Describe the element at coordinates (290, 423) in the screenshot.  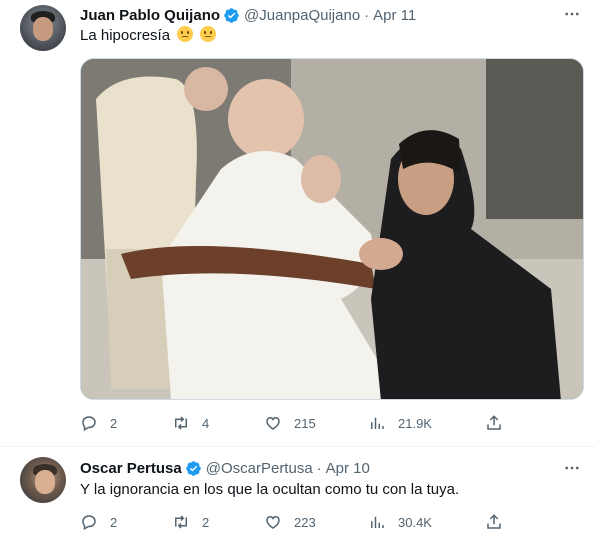
I see `like-button: 215` at that location.